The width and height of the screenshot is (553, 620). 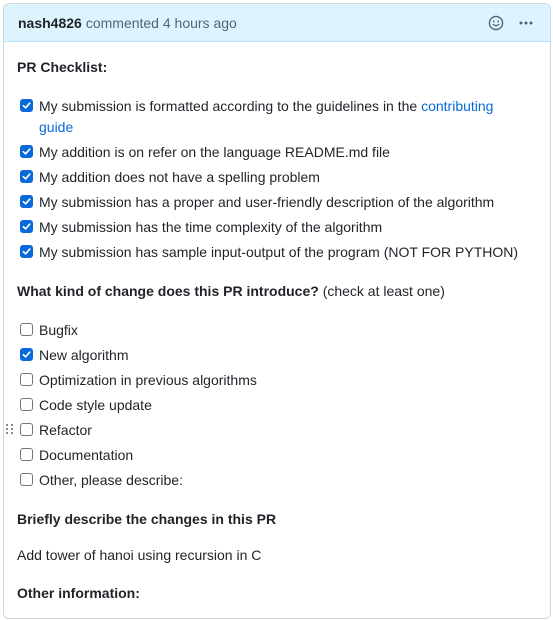 What do you see at coordinates (148, 380) in the screenshot?
I see `change-type-text: Optimization in previous algorithms` at bounding box center [148, 380].